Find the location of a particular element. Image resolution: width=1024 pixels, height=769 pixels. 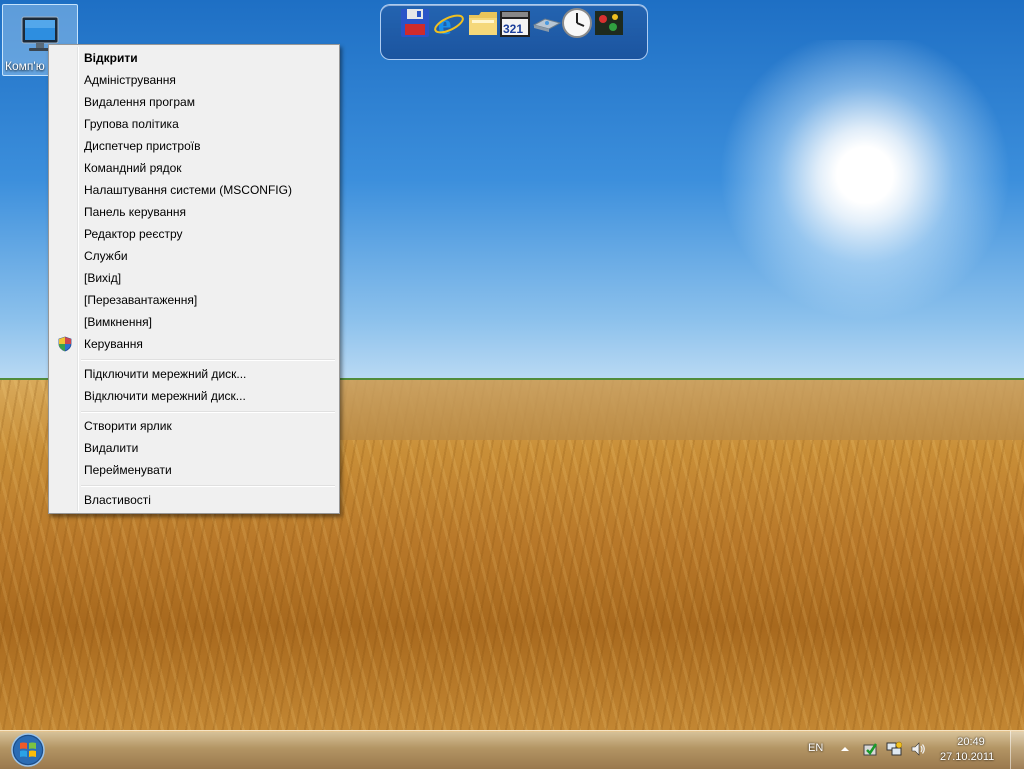

menu-item-restart: [Перезавантаження] is located at coordinates (194, 300).